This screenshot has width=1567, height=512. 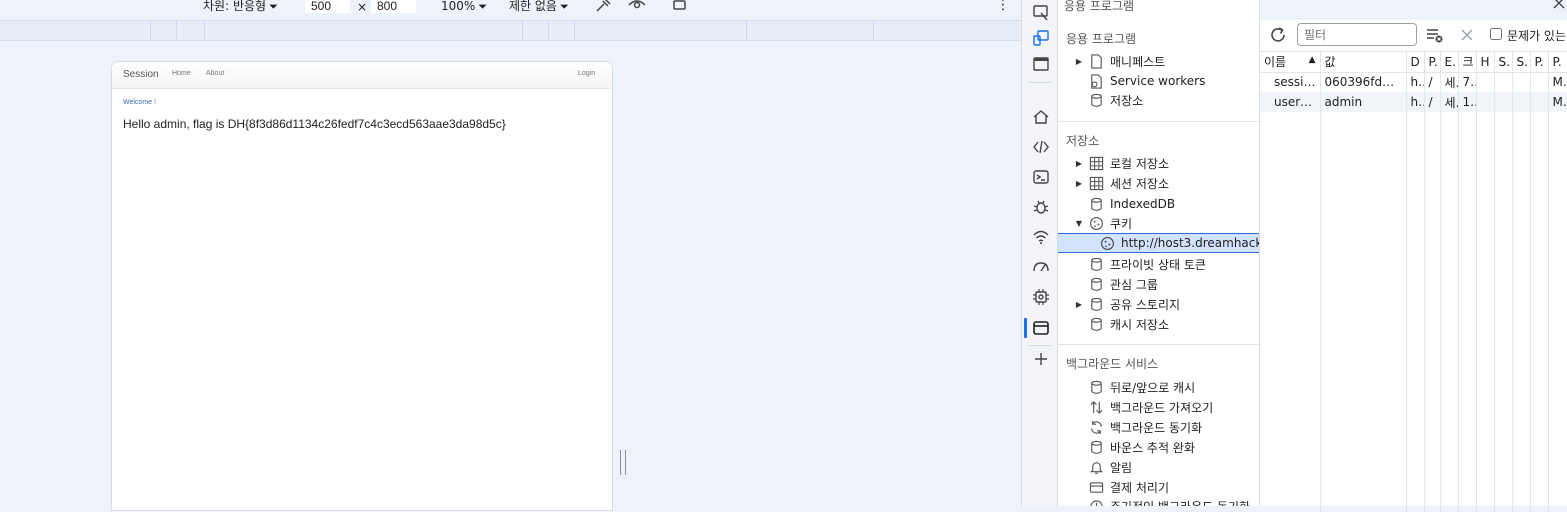 What do you see at coordinates (1107, 243) in the screenshot?
I see `cookie-icon` at bounding box center [1107, 243].